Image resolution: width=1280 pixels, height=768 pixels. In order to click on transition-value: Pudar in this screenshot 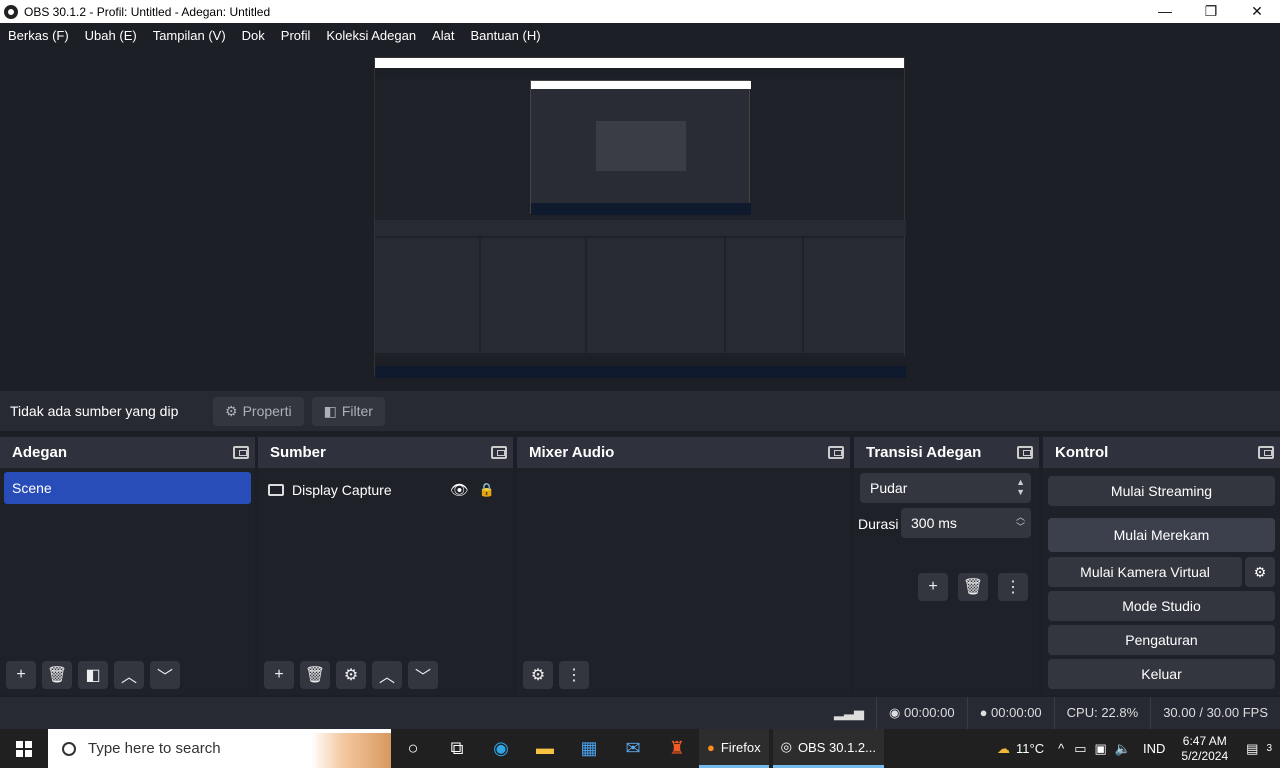, I will do `click(889, 488)`.